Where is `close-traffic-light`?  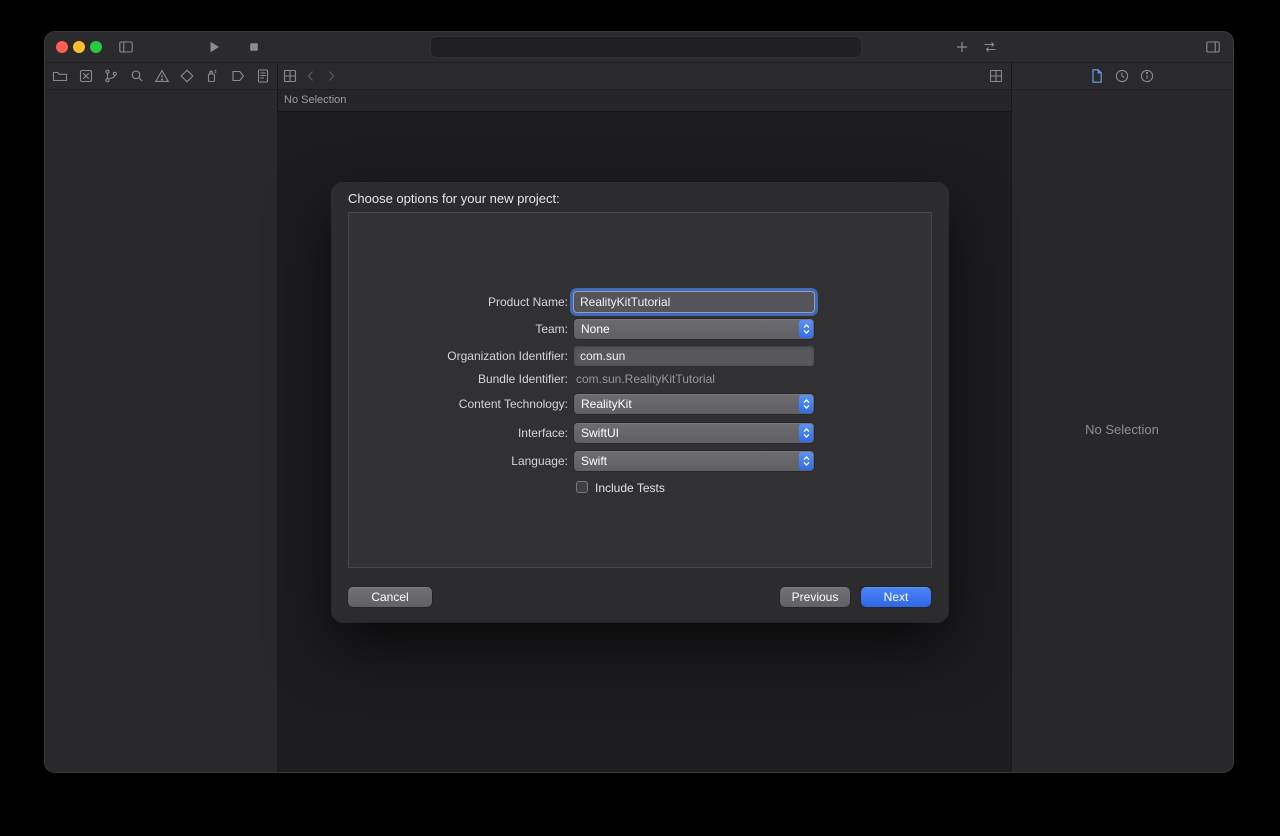
close-traffic-light is located at coordinates (62, 47).